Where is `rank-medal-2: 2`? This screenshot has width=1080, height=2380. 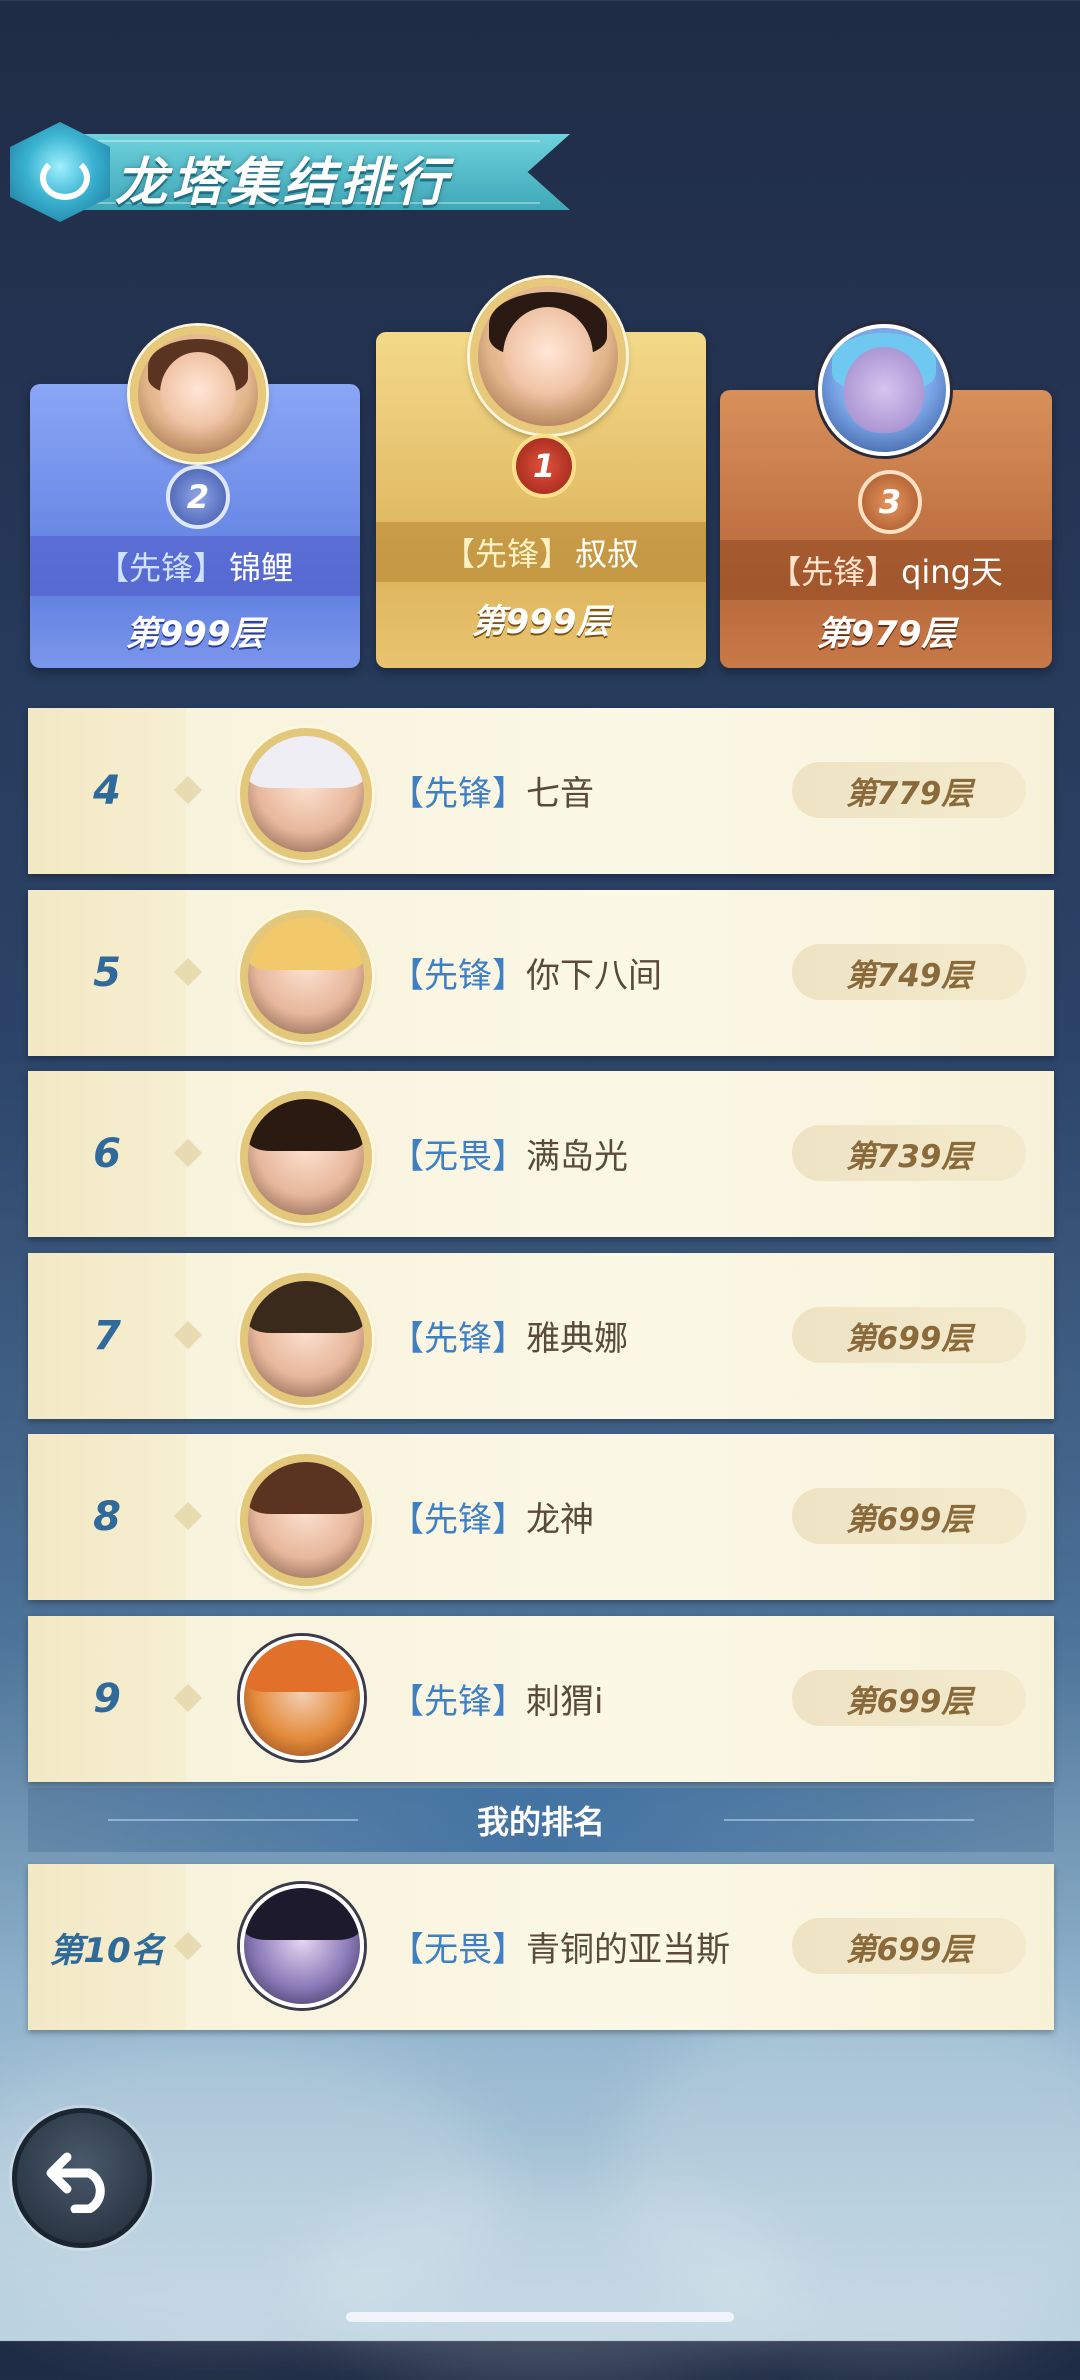
rank-medal-2: 2 is located at coordinates (198, 497).